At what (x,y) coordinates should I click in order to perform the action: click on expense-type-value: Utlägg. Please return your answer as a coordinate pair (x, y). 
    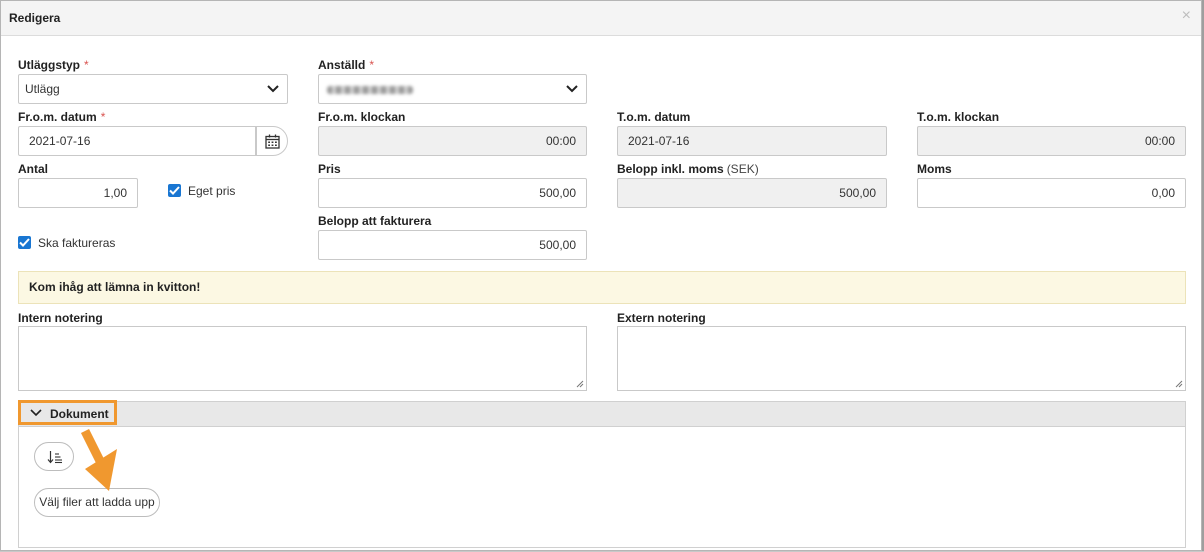
    Looking at the image, I should click on (42, 89).